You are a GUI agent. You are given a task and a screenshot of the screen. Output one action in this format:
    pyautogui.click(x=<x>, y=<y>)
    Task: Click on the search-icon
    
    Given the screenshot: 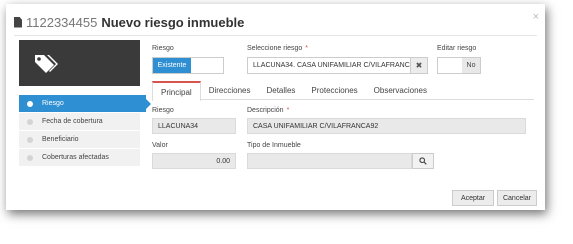 What is the action you would take?
    pyautogui.click(x=423, y=161)
    